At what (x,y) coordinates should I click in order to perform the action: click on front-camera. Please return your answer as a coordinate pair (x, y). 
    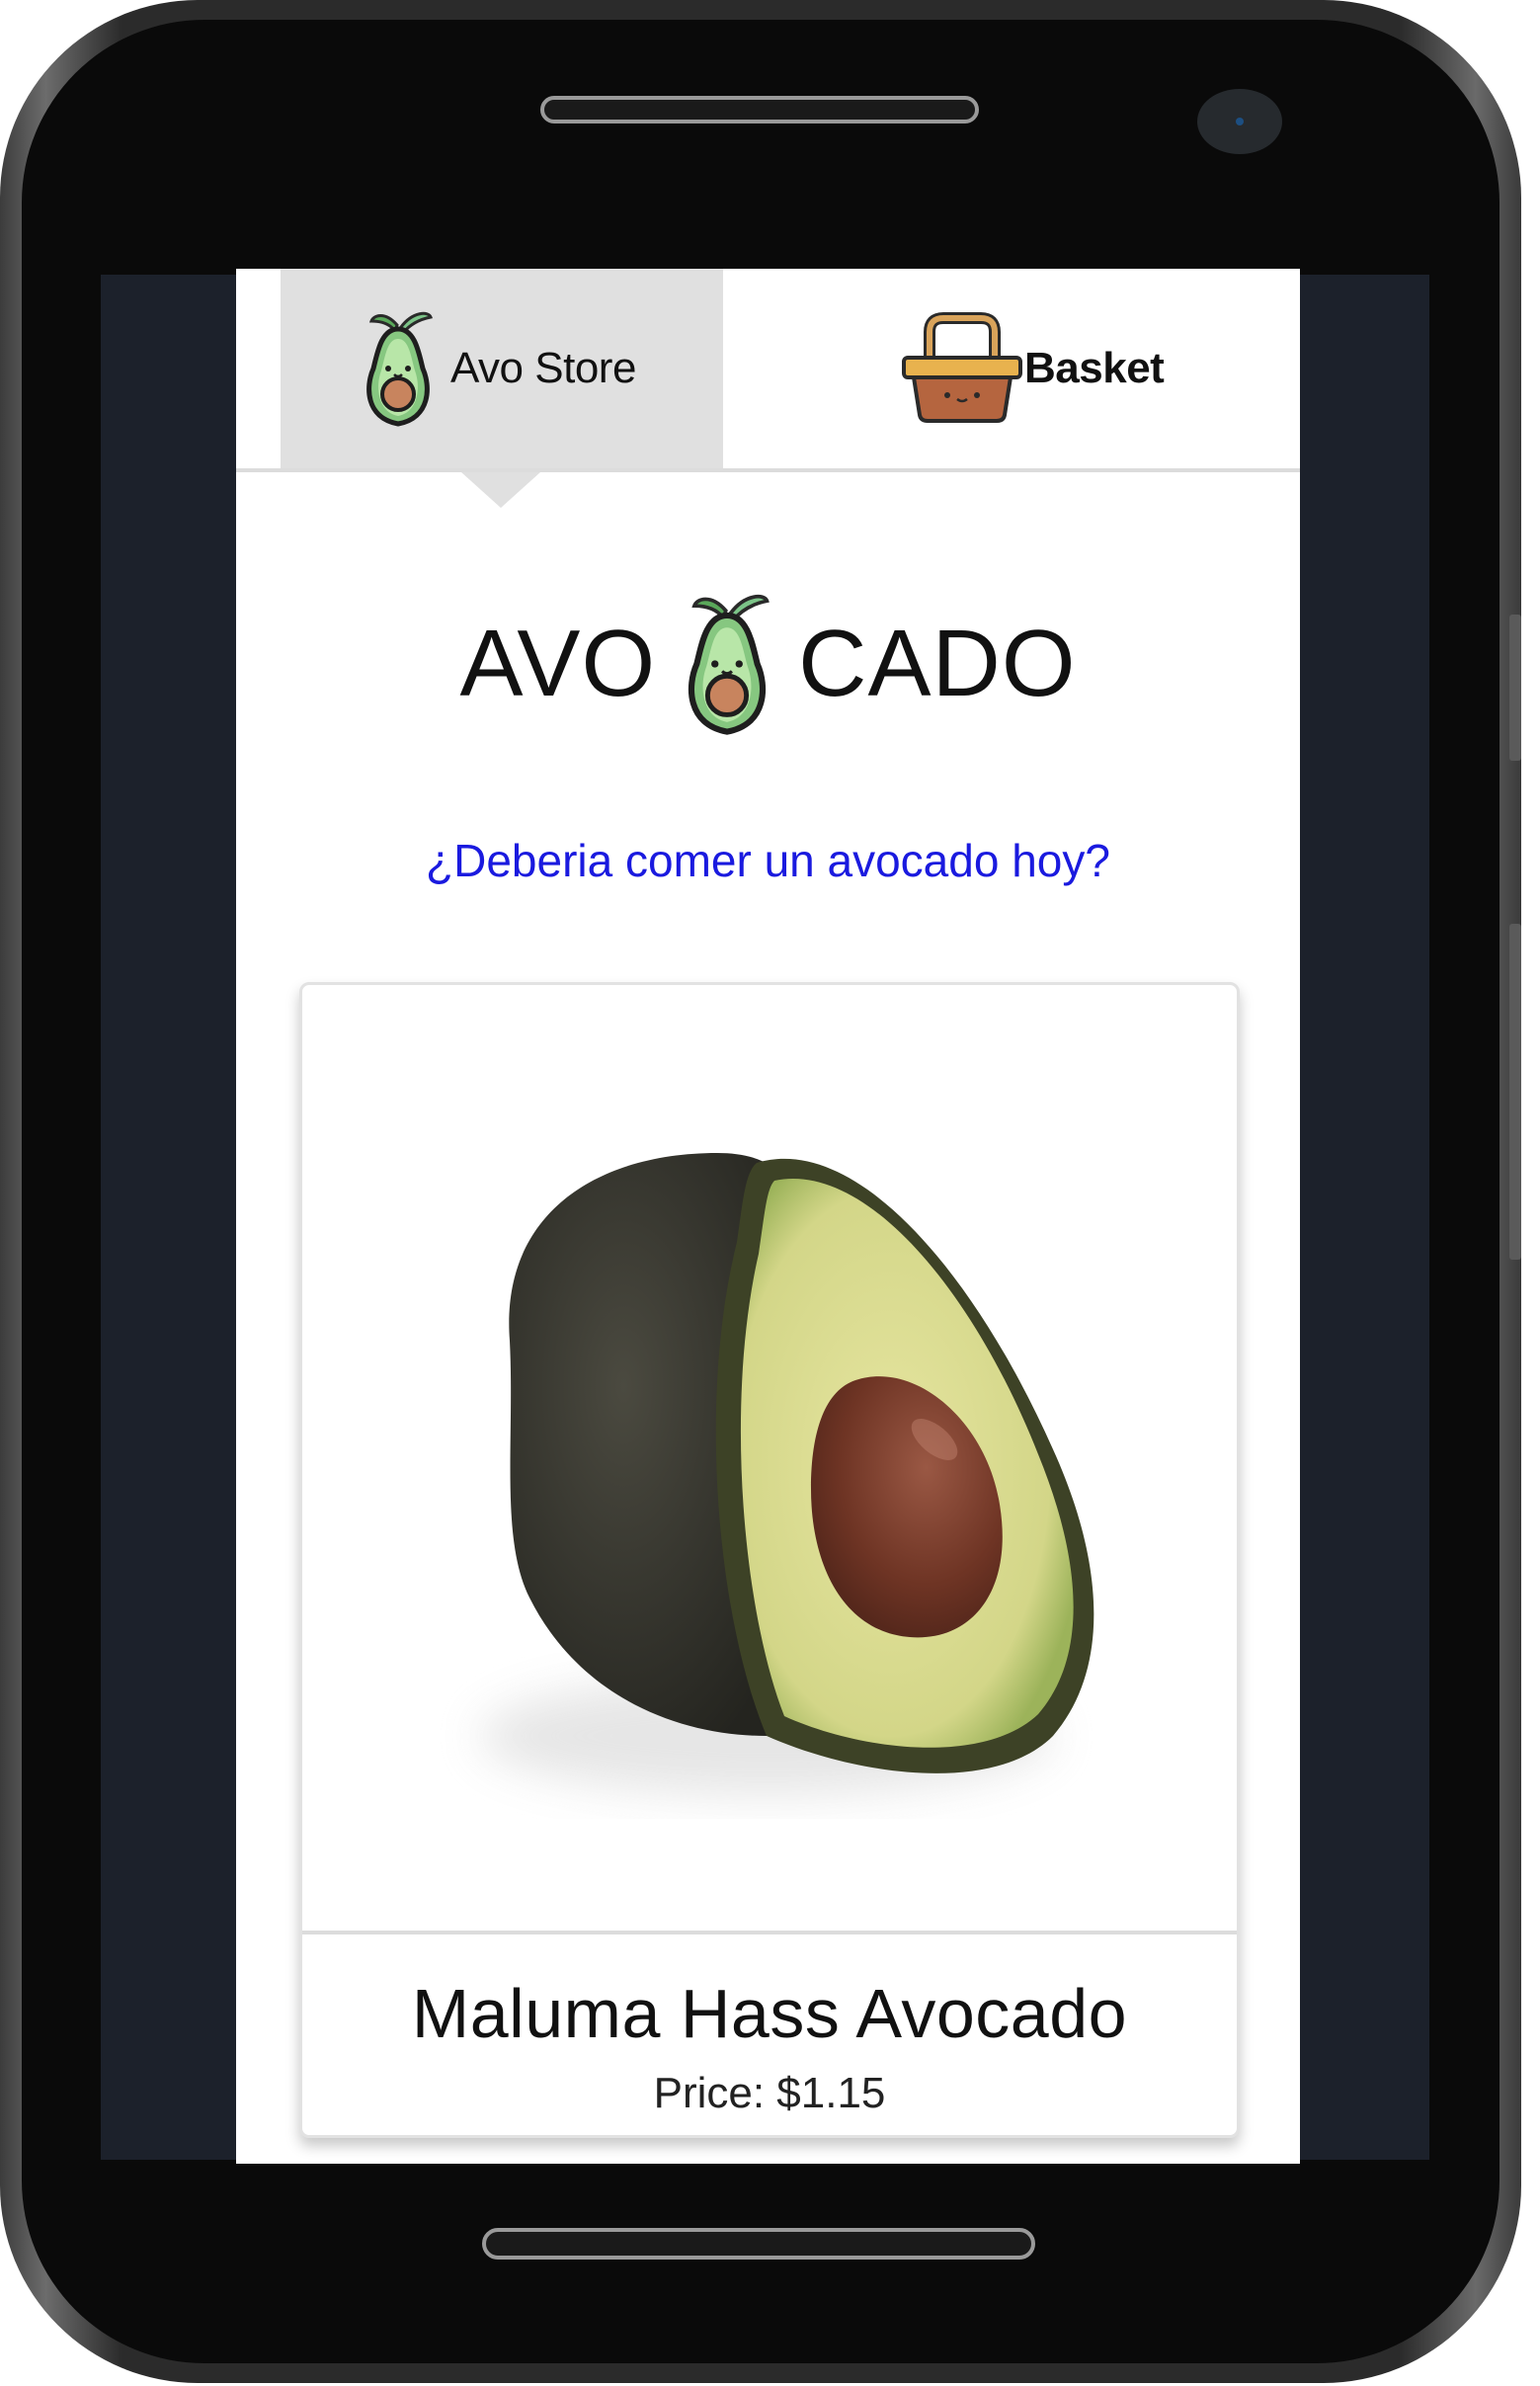
    Looking at the image, I should click on (1239, 121).